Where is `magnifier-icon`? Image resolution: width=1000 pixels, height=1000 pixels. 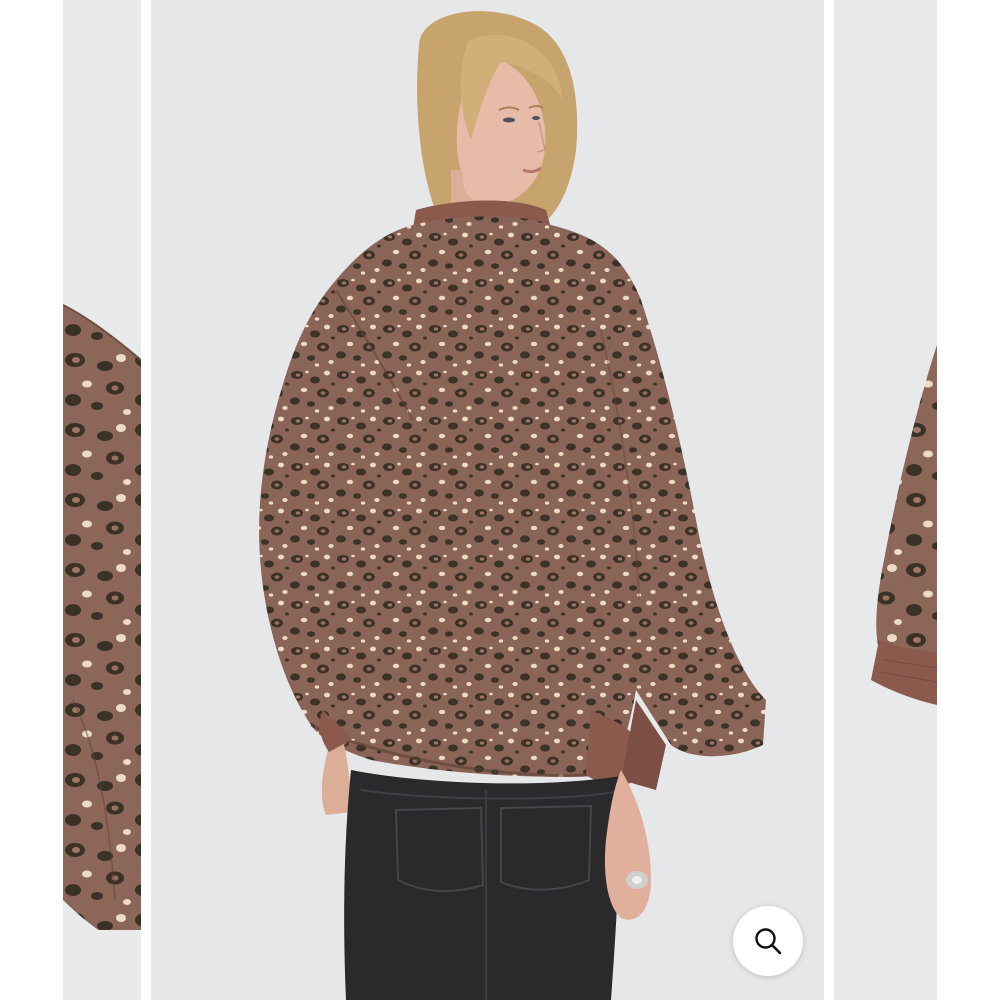
magnifier-icon is located at coordinates (768, 941).